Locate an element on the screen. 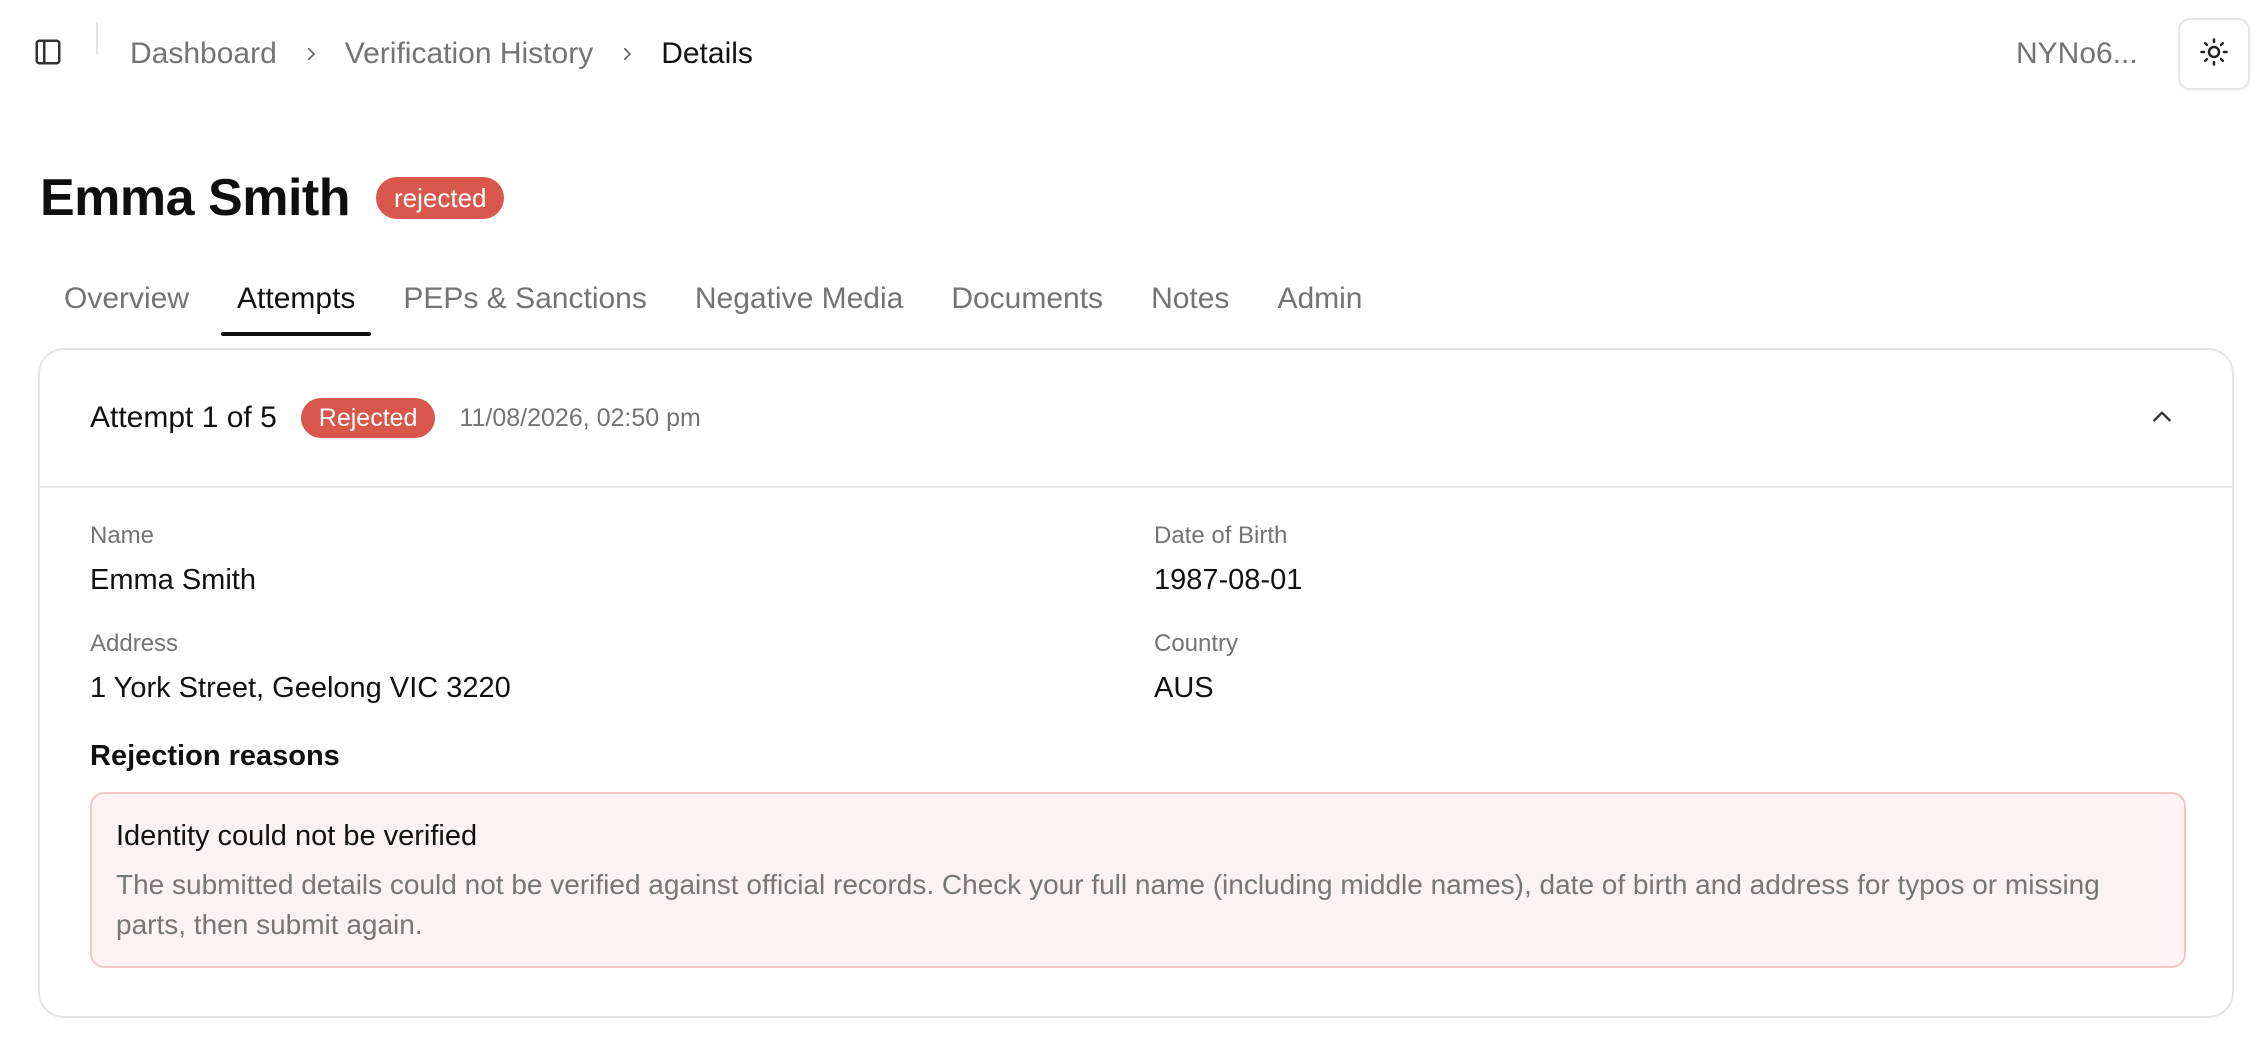 The width and height of the screenshot is (2266, 1048). sun-icon is located at coordinates (2214, 54).